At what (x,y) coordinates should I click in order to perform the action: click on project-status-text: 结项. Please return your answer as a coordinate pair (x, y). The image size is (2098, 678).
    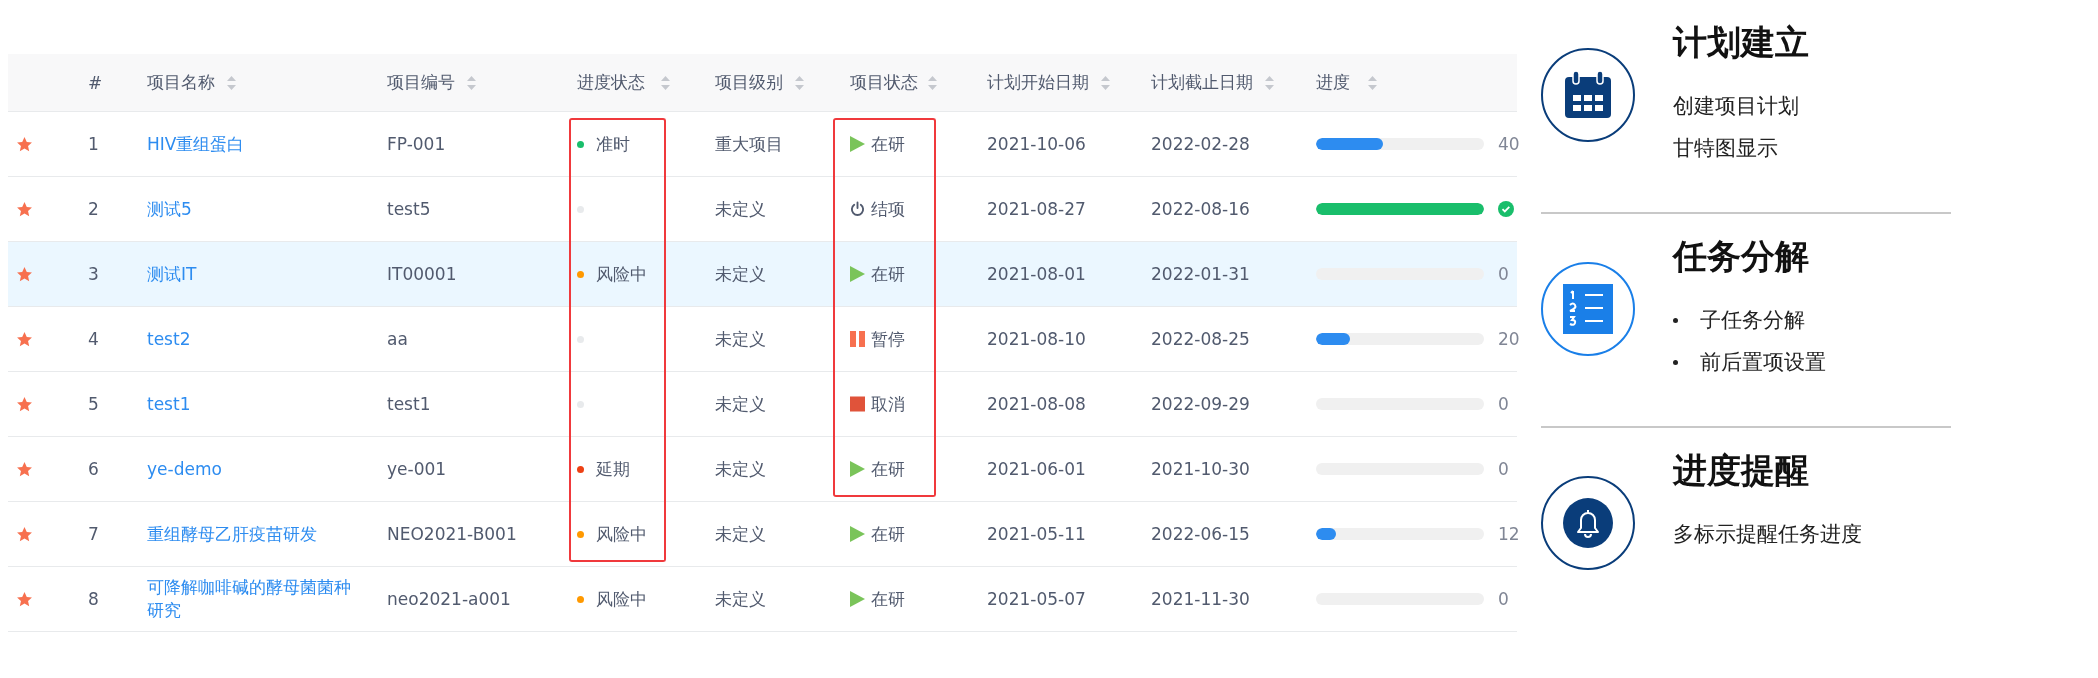
    Looking at the image, I should click on (888, 209).